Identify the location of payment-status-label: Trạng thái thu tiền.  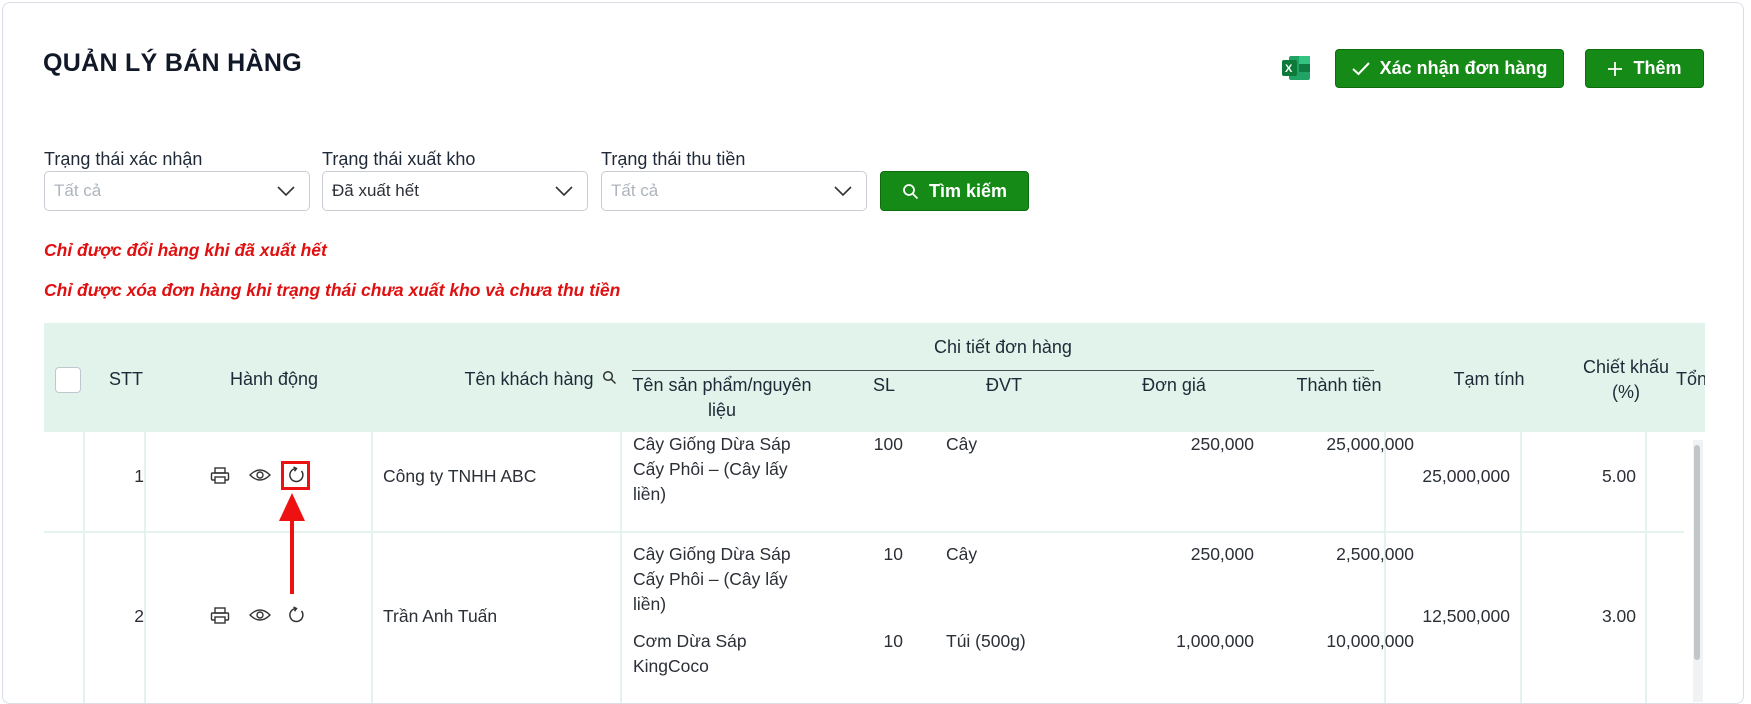
(673, 159).